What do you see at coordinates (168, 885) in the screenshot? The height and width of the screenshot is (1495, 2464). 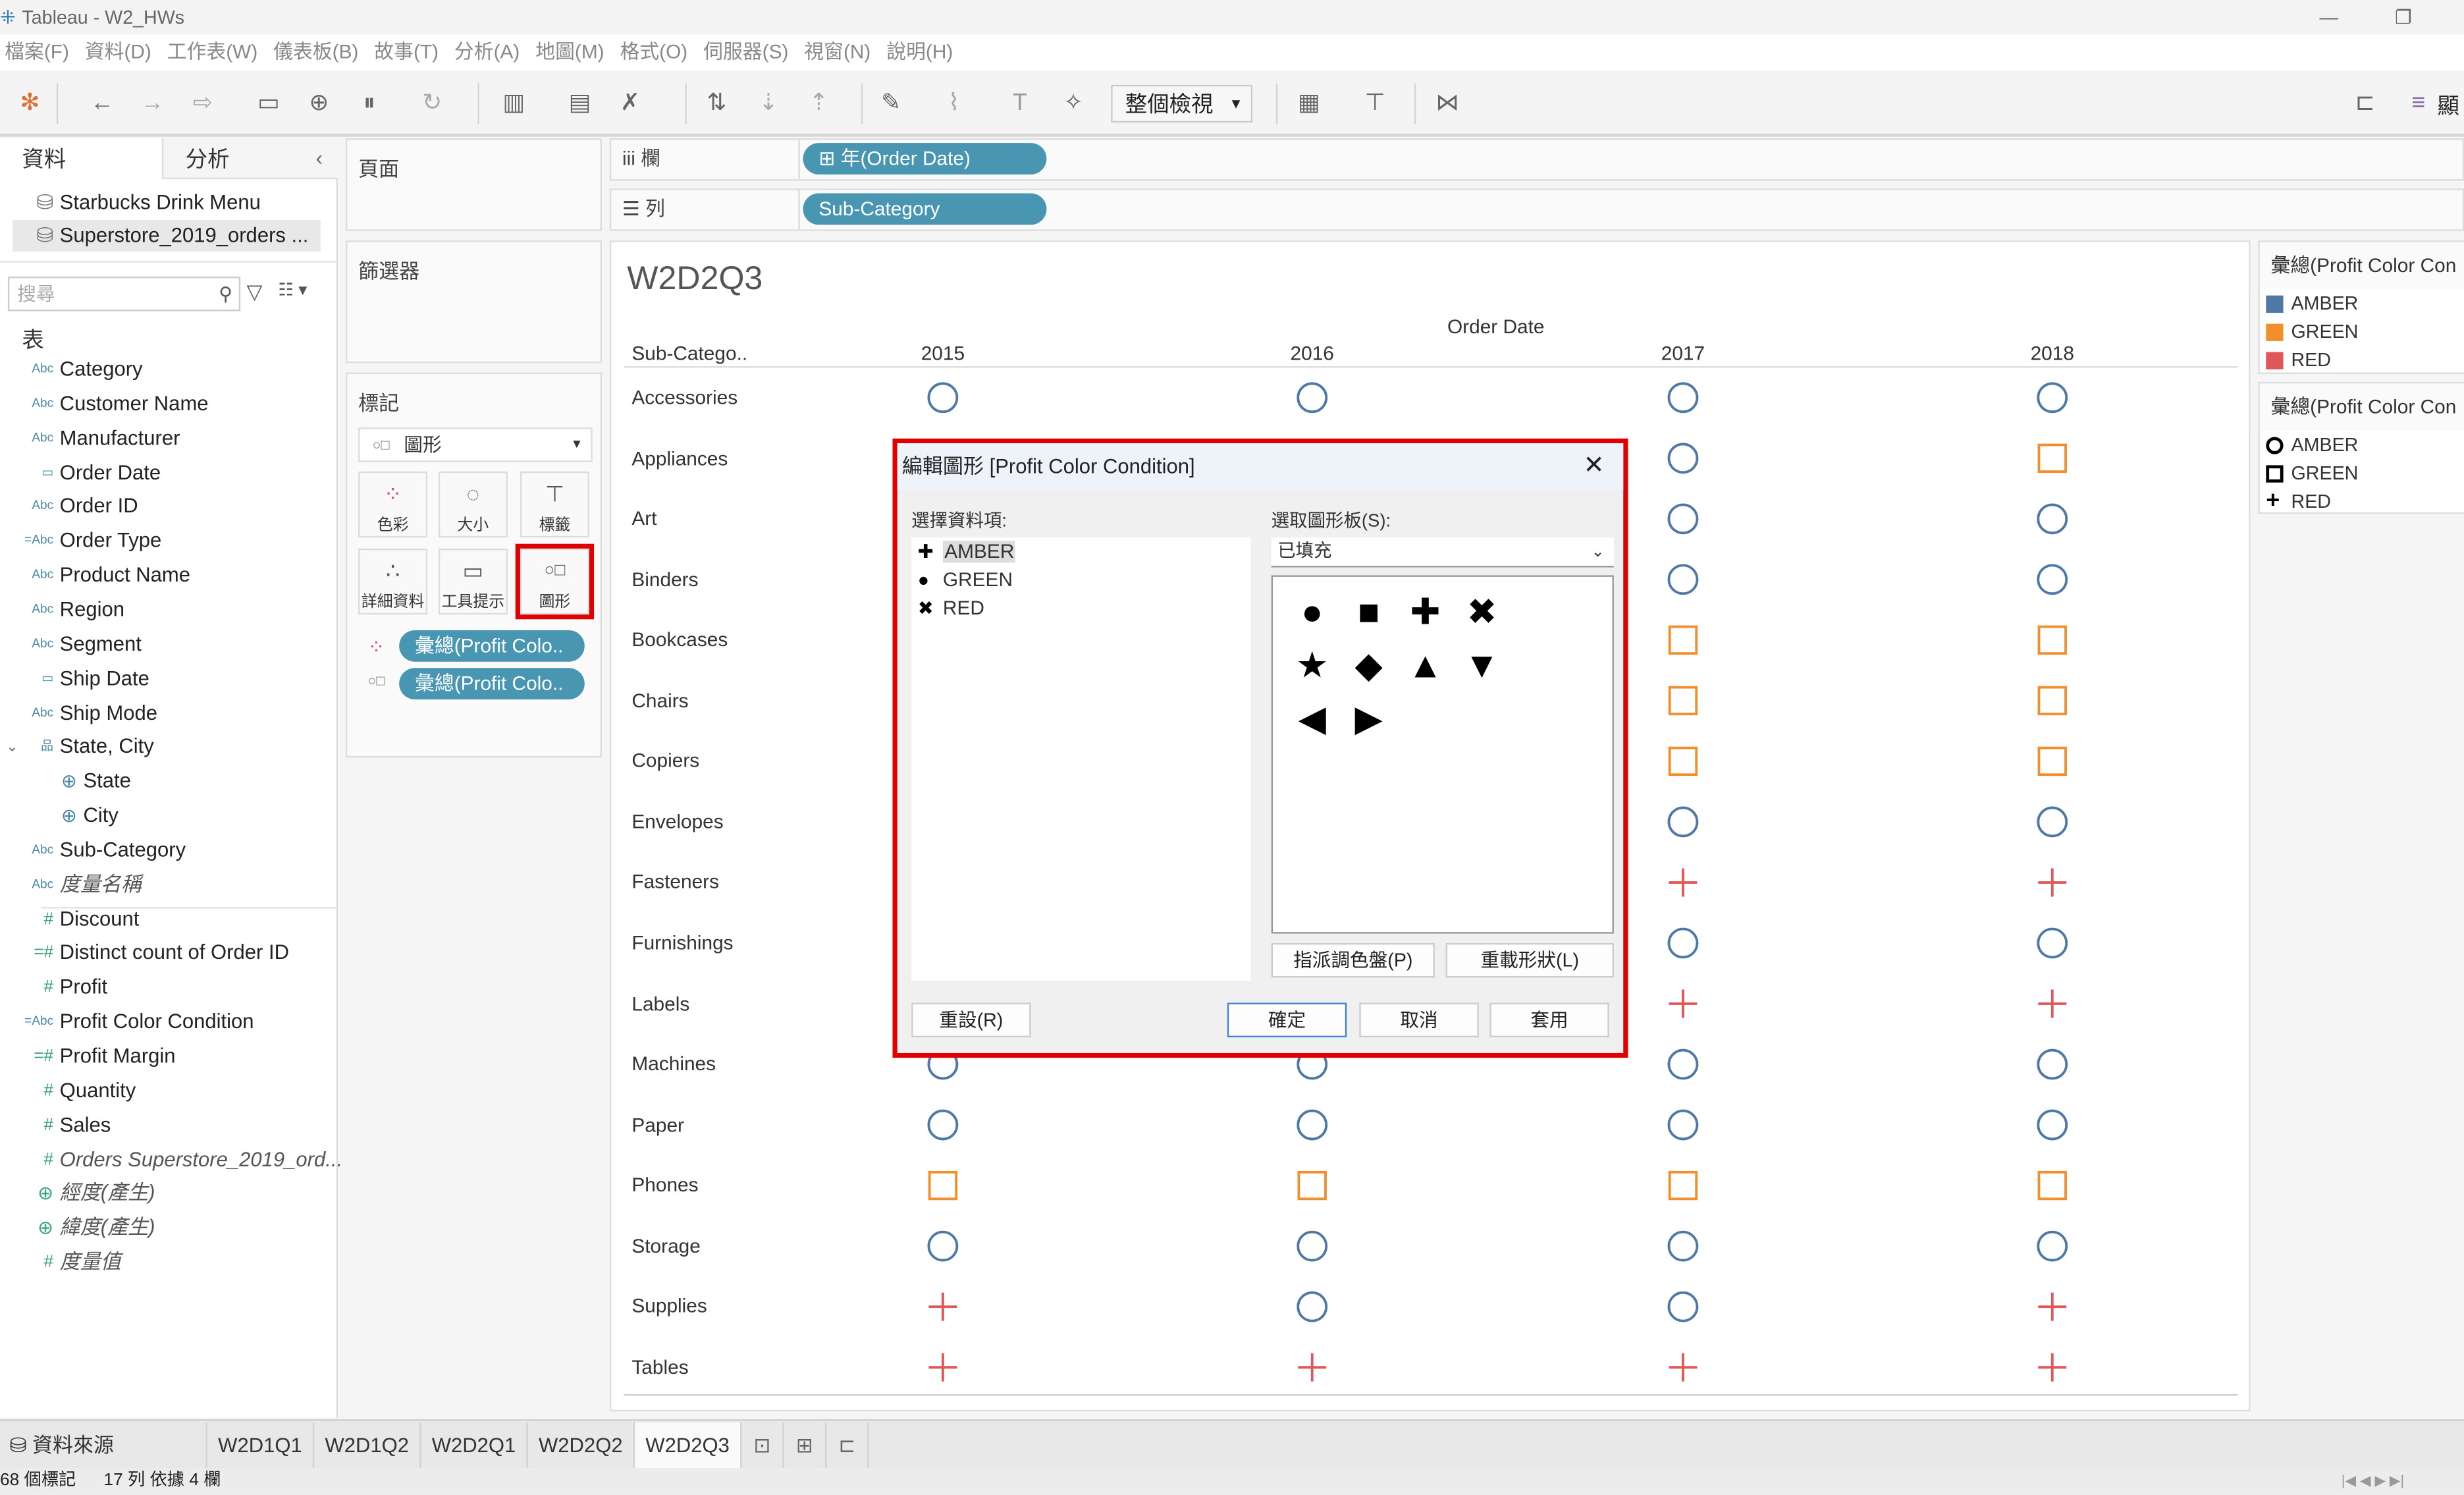 I see `field-item: Abc 度量名稱` at bounding box center [168, 885].